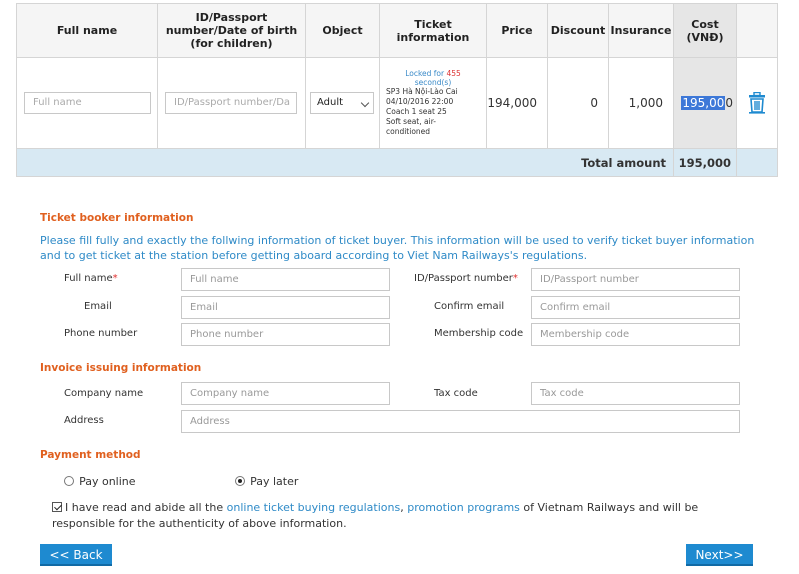  Describe the element at coordinates (433, 24) in the screenshot. I see `header-ticket-line1: Ticket` at that location.